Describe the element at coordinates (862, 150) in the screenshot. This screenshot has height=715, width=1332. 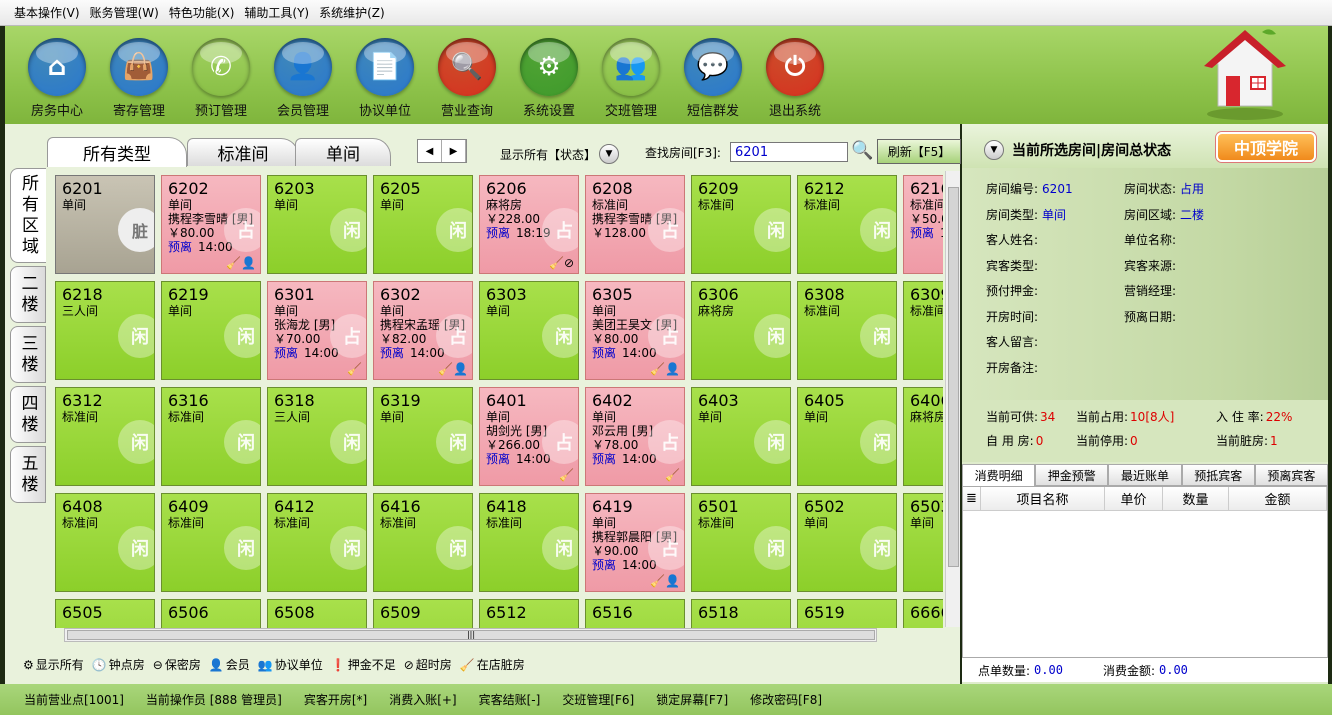
I see `search-icon: 🔍` at that location.